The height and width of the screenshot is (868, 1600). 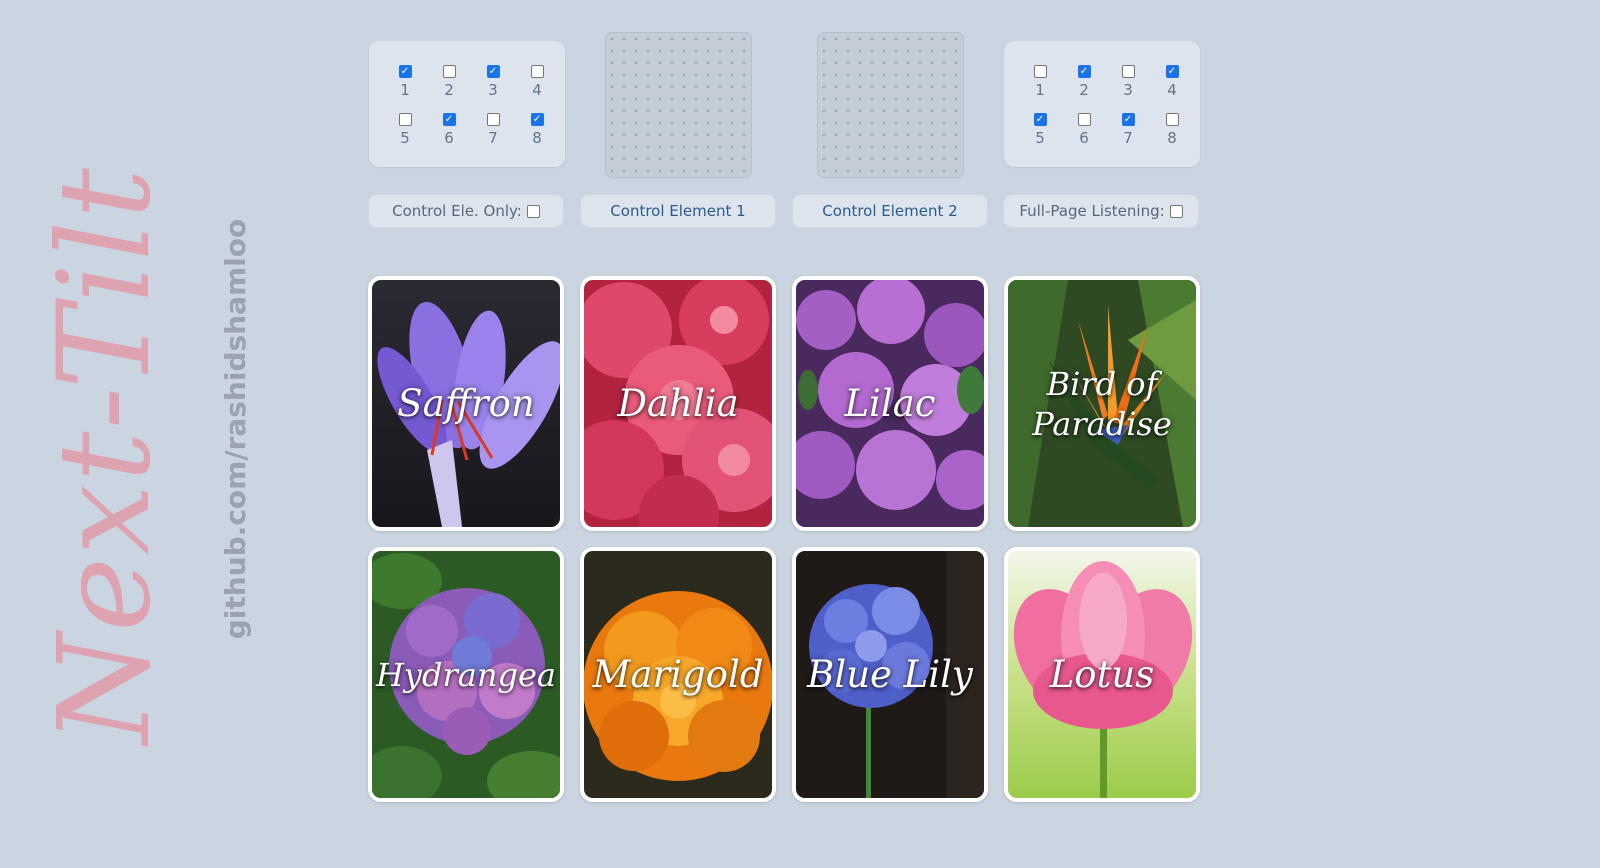 I want to click on card-bird-of-paradise: Bird of Paradise, so click(x=1102, y=403).